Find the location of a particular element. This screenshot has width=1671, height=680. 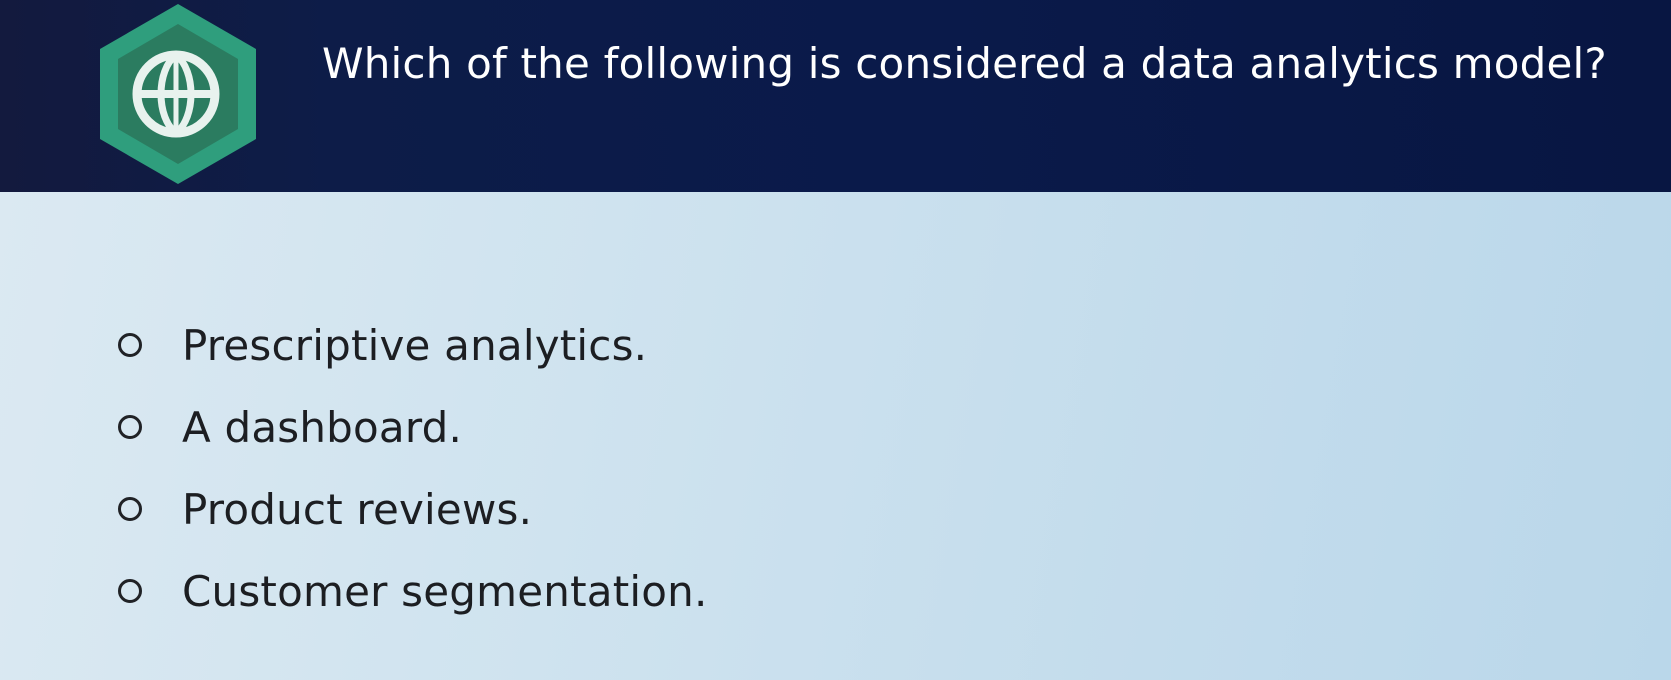

answer-option-label: A dashboard. is located at coordinates (322, 427).